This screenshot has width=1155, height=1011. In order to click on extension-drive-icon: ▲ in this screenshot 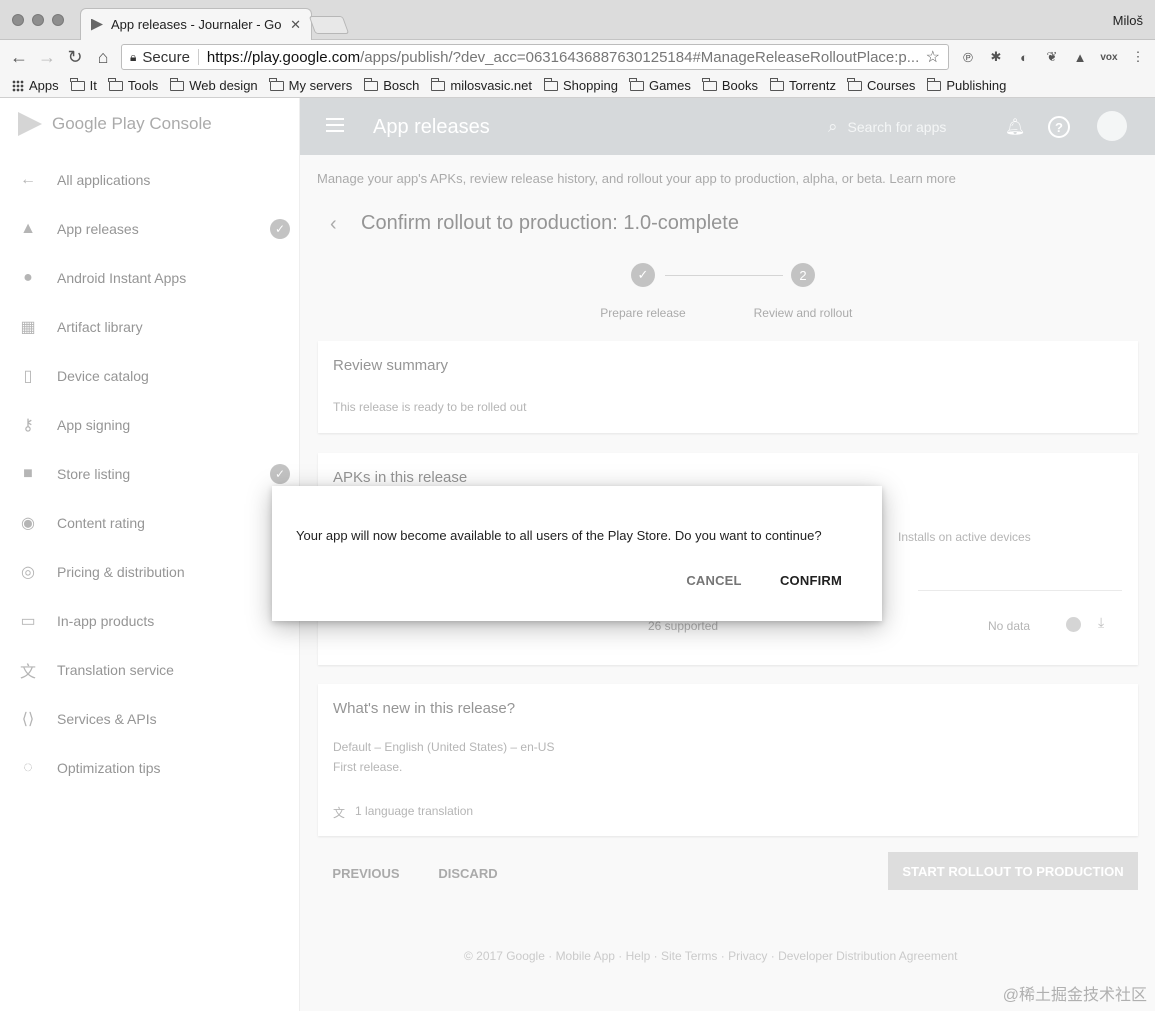, I will do `click(1080, 57)`.